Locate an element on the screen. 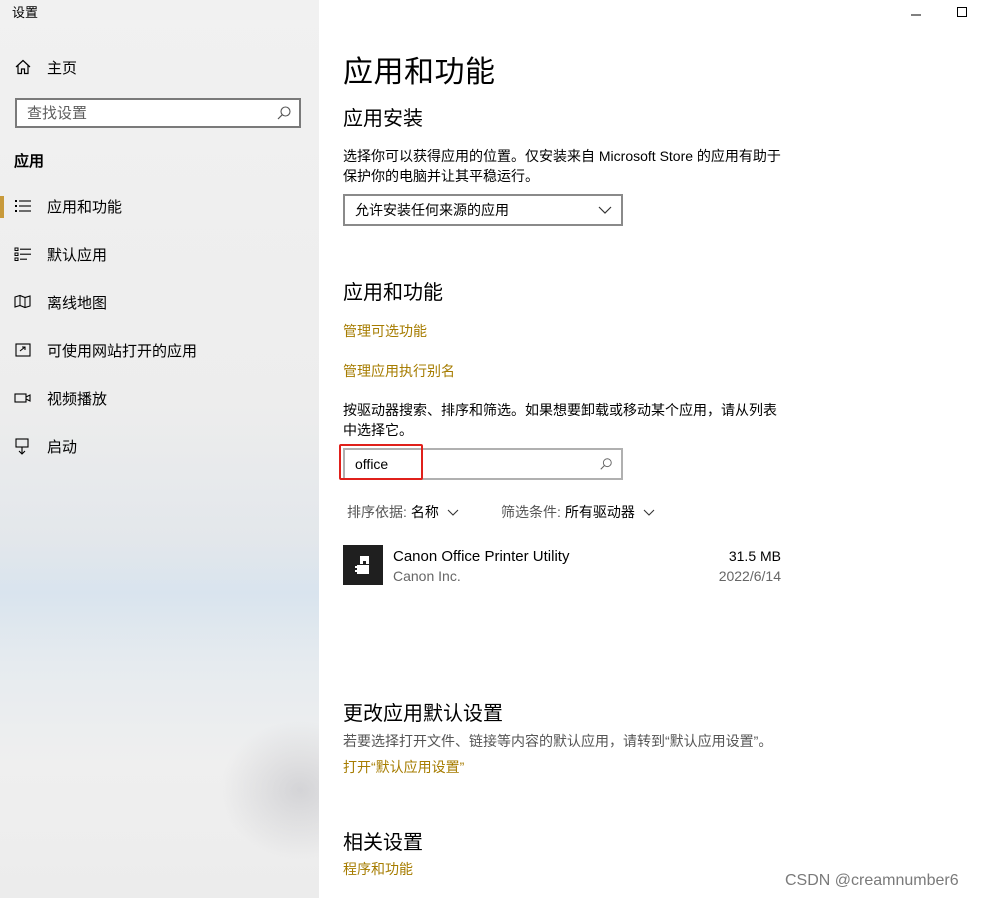 The height and width of the screenshot is (898, 986). settings-search-box is located at coordinates (158, 113).